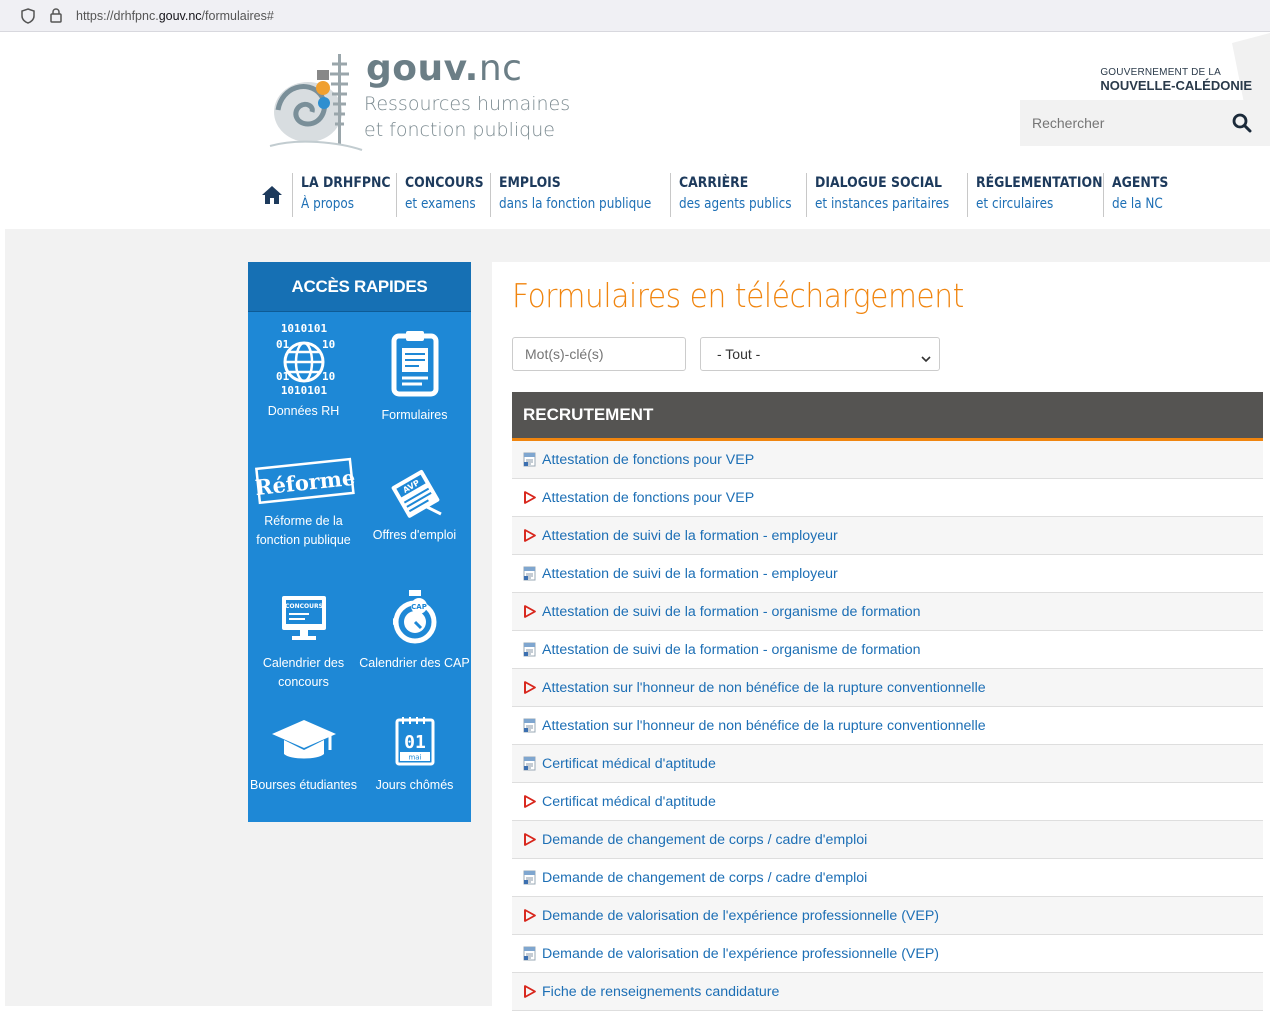  I want to click on nav-item-dialogue-social: DIALOGUE SOCIAL et instances paritaires, so click(886, 195).